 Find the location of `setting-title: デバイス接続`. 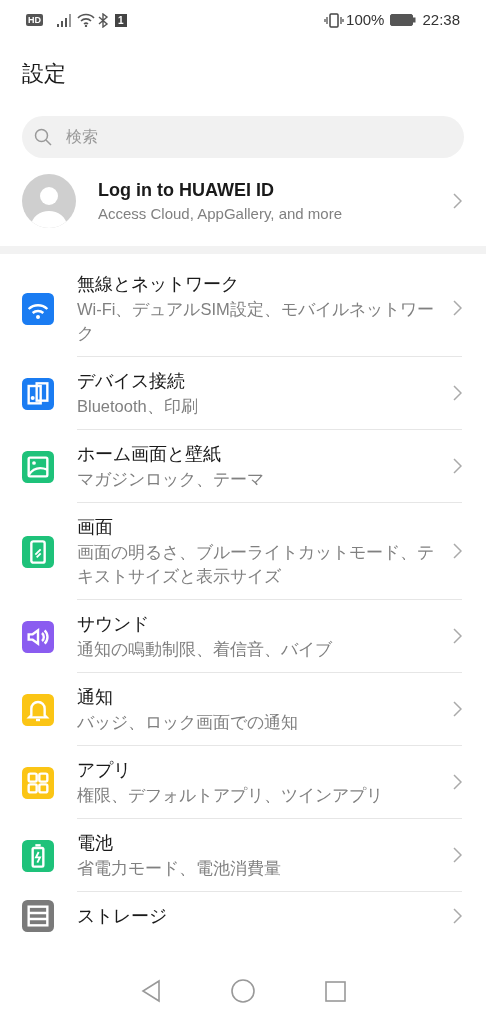

setting-title: デバイス接続 is located at coordinates (131, 381).